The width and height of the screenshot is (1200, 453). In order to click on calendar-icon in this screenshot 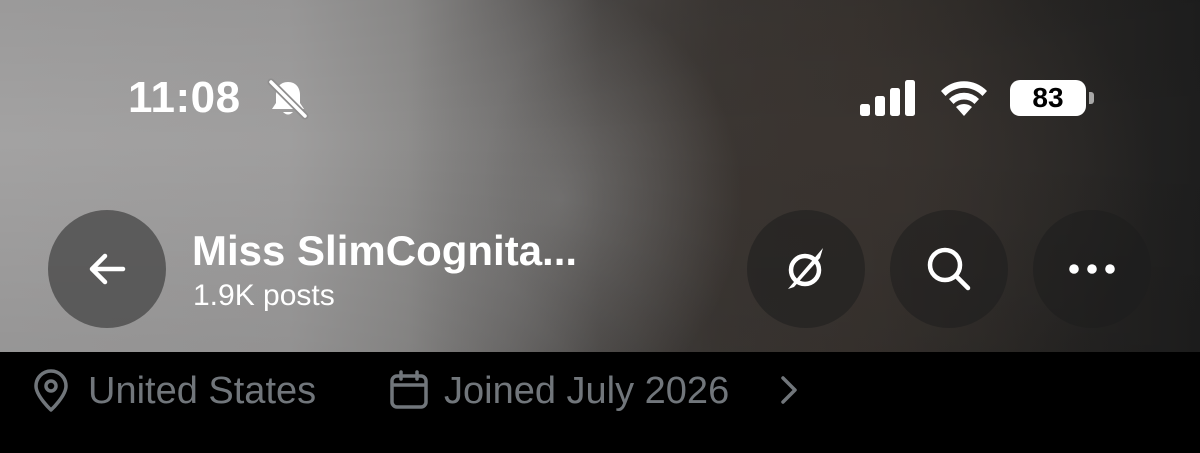, I will do `click(409, 389)`.